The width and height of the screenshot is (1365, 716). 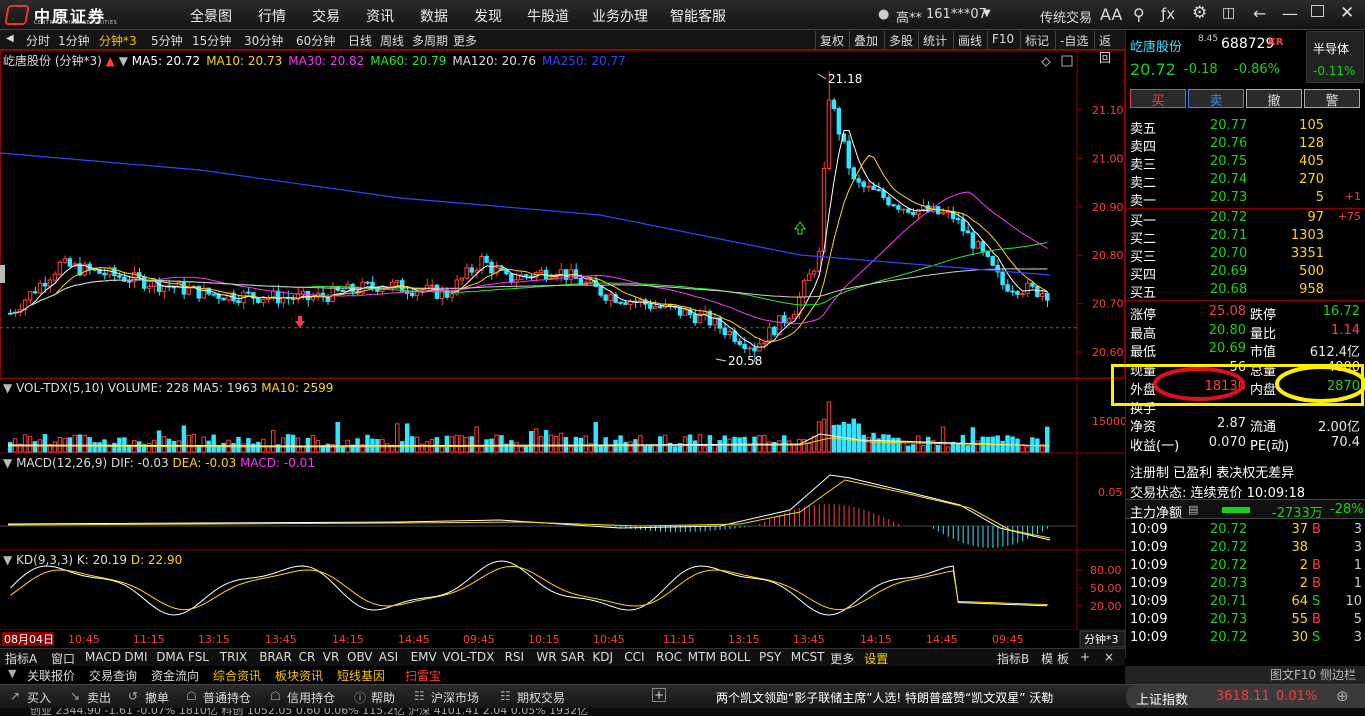 I want to click on search-icon: ⚲, so click(x=1139, y=14).